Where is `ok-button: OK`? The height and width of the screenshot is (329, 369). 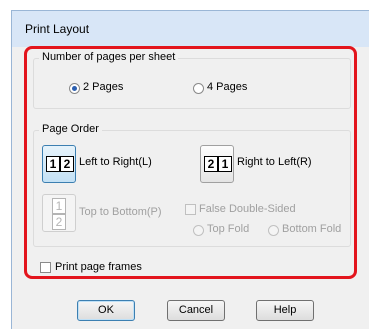 ok-button: OK is located at coordinates (106, 310).